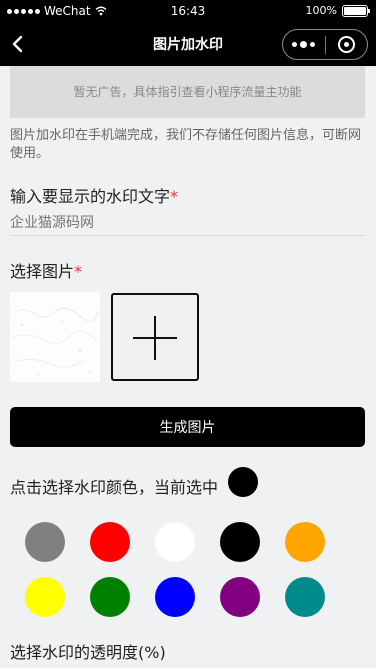  What do you see at coordinates (90, 196) in the screenshot?
I see `watermark-text-label-text: 输入要显示的水印文字` at bounding box center [90, 196].